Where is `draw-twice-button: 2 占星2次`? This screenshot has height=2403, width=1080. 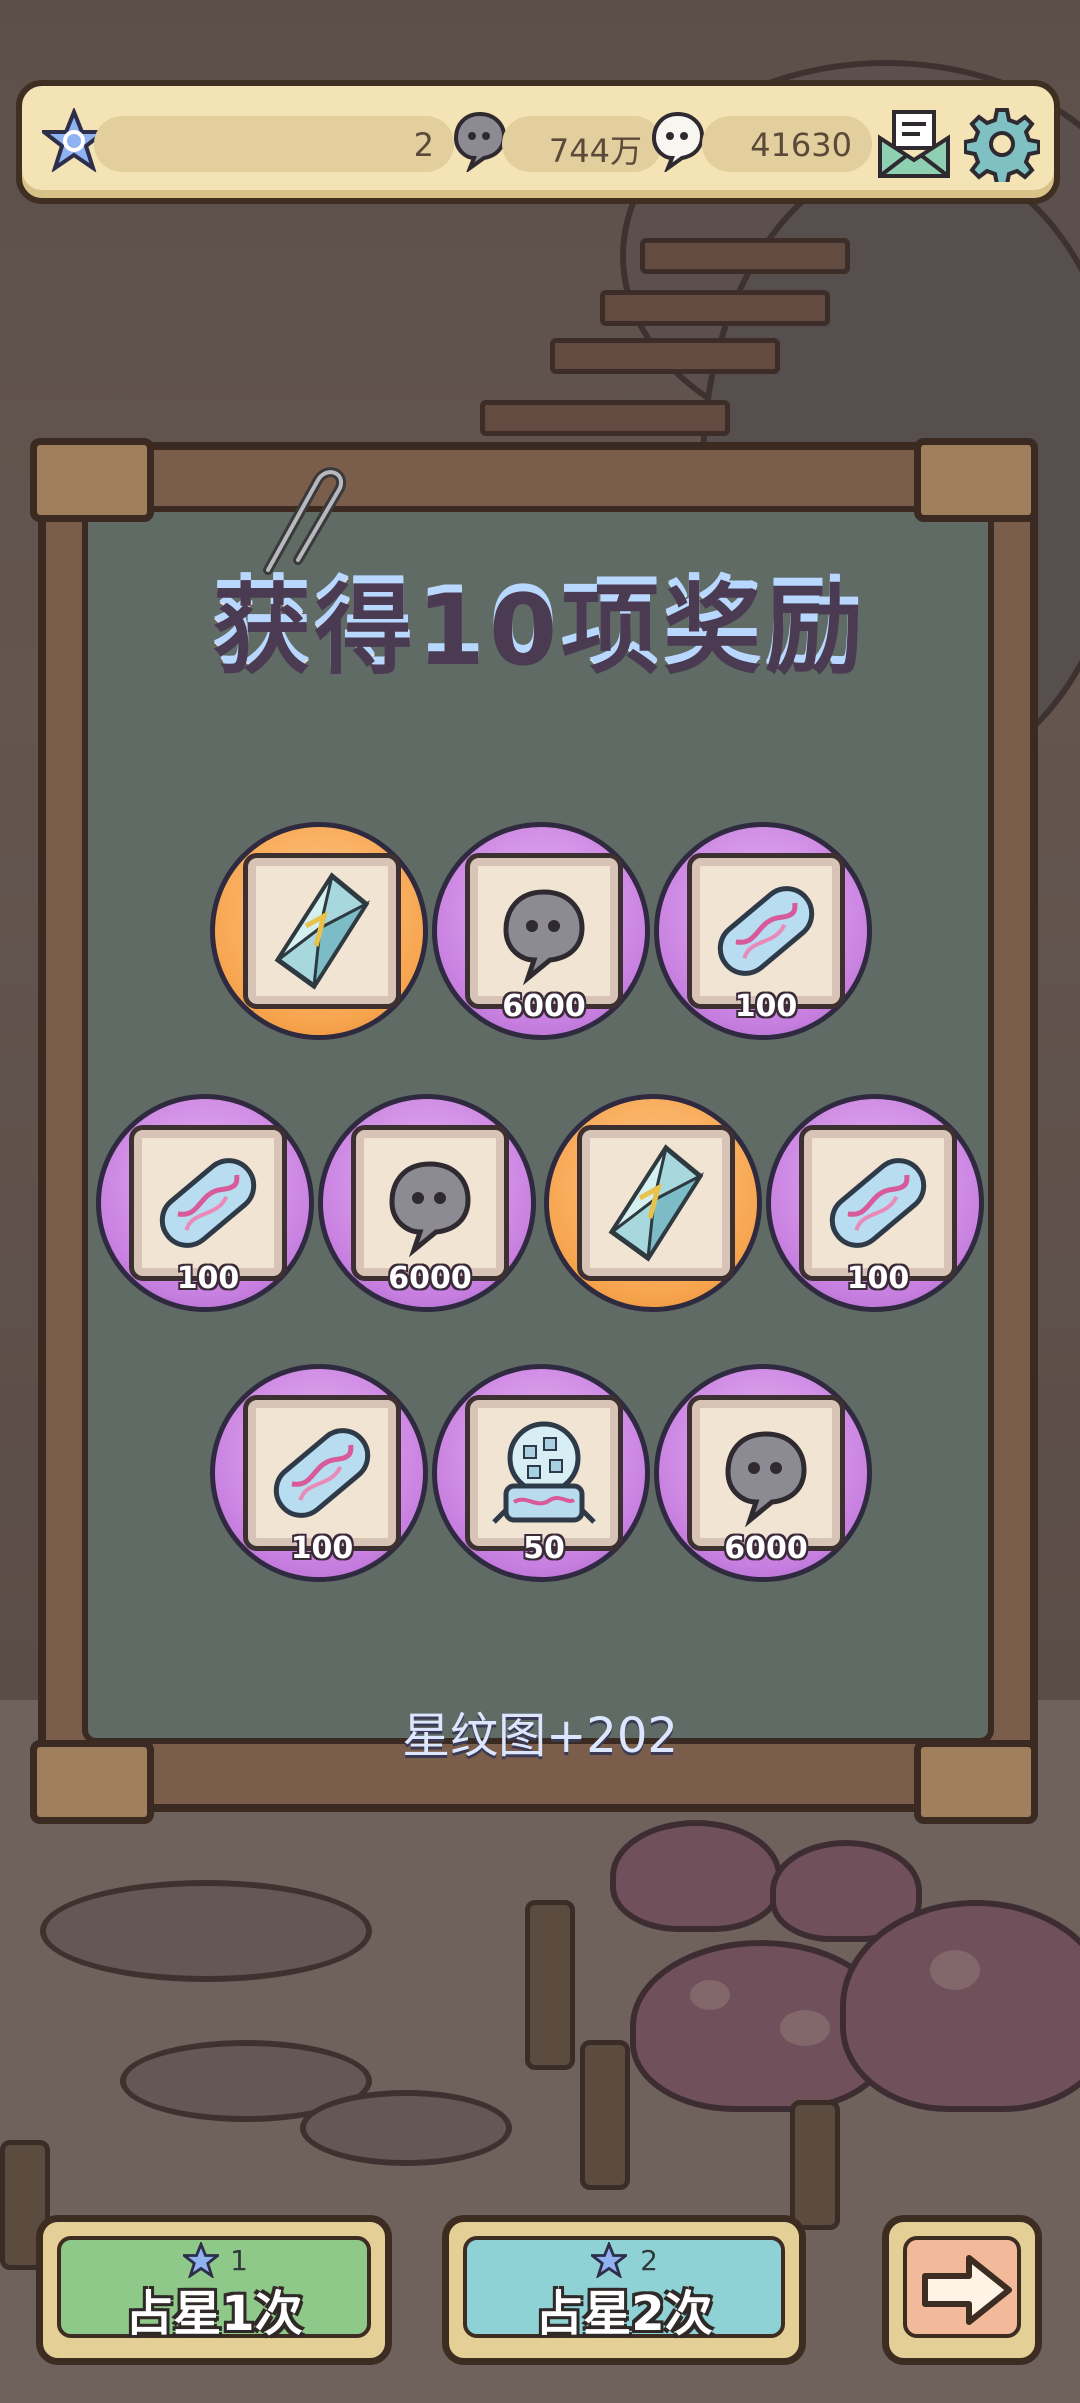 draw-twice-button: 2 占星2次 is located at coordinates (624, 2290).